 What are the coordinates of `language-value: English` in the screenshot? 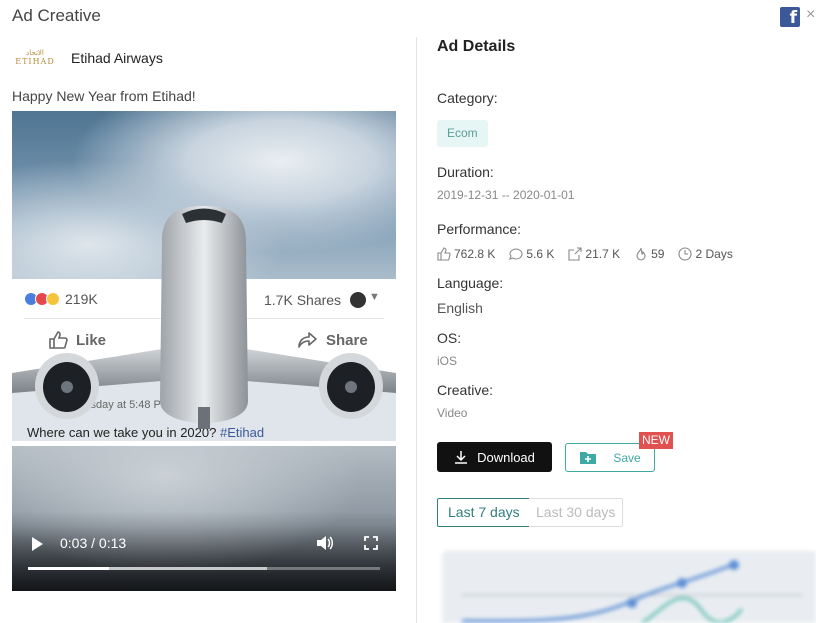 It's located at (460, 308).